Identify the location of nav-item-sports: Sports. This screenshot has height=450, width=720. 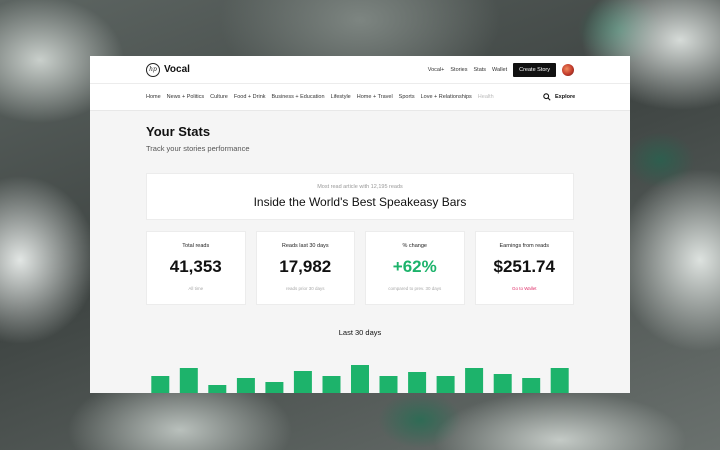
(407, 97).